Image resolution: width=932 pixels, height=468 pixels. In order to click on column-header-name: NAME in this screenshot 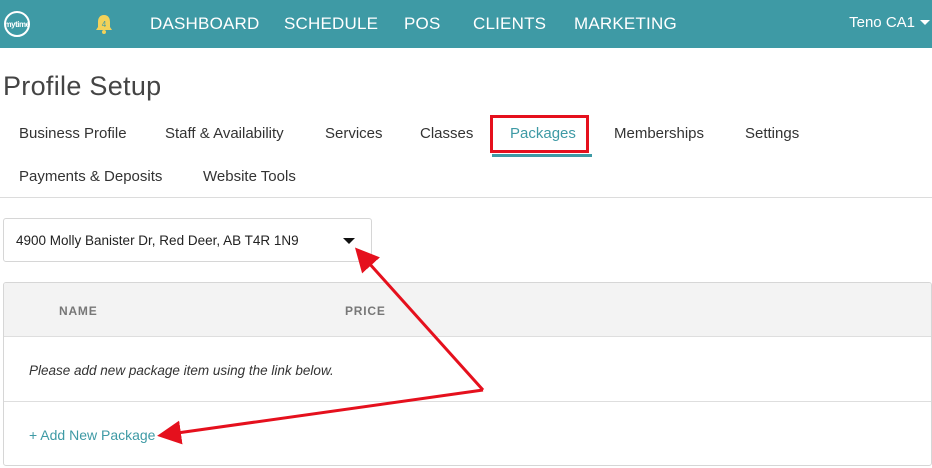, I will do `click(78, 311)`.